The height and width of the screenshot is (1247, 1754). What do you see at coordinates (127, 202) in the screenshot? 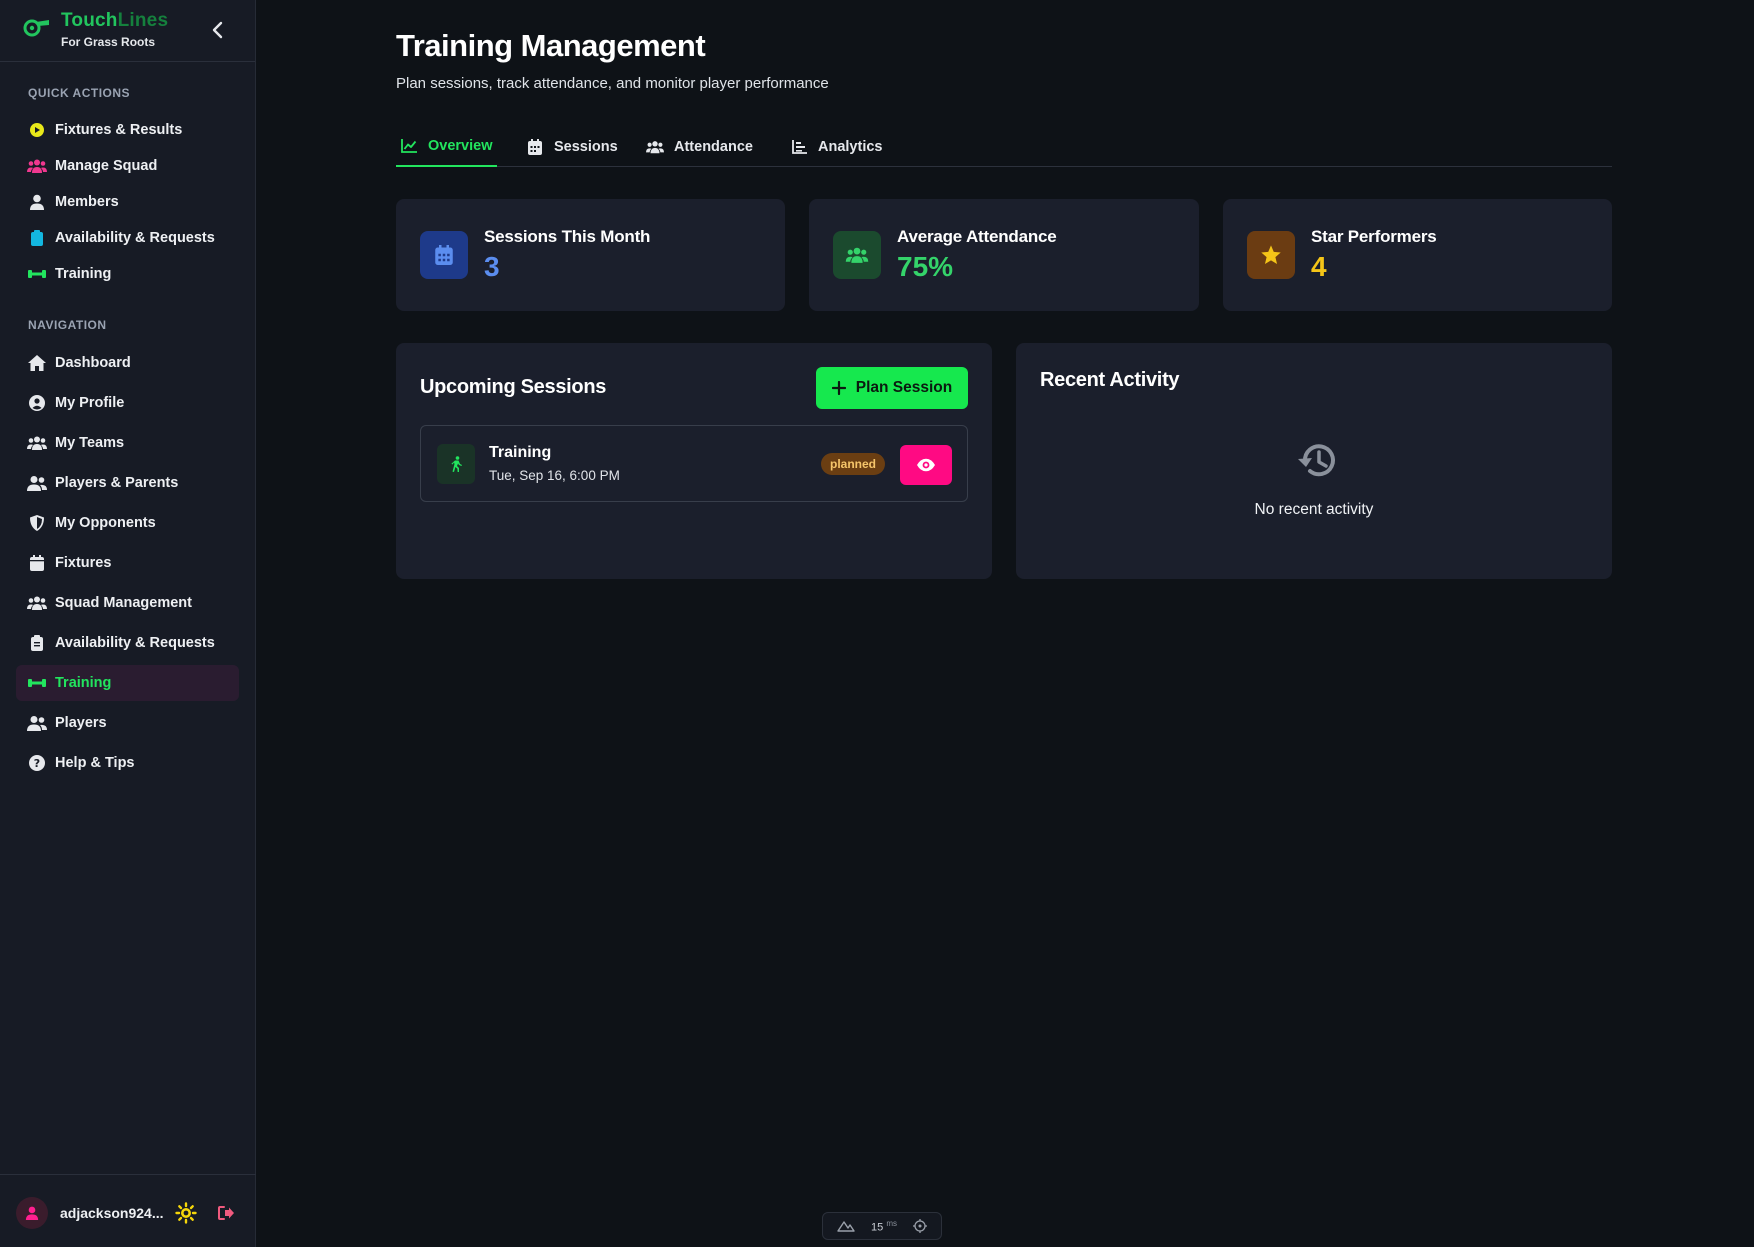
I see `quick-action-members: Members` at bounding box center [127, 202].